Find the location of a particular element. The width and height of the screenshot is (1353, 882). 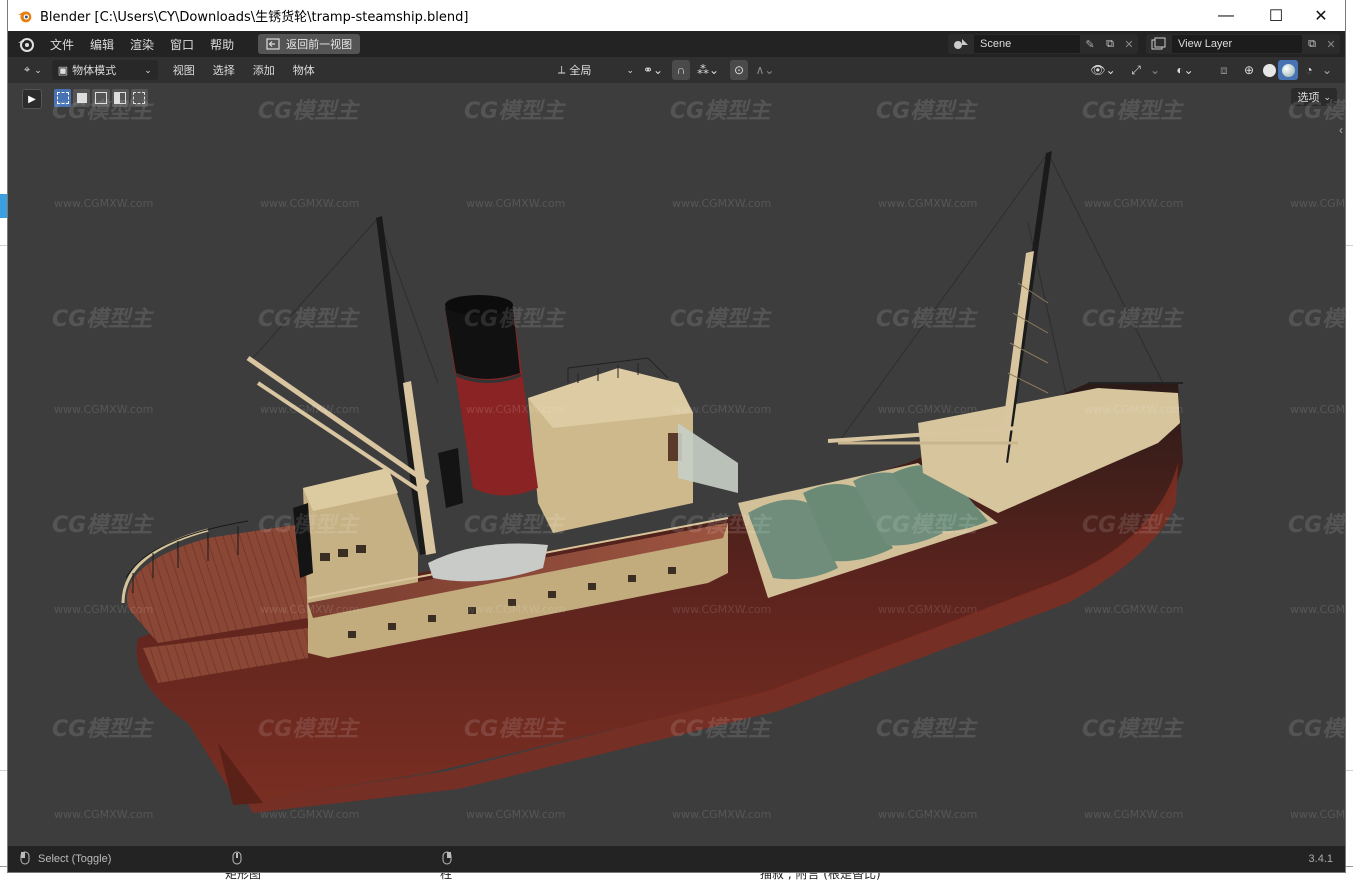

close-button: ✕ is located at coordinates (1321, 15).